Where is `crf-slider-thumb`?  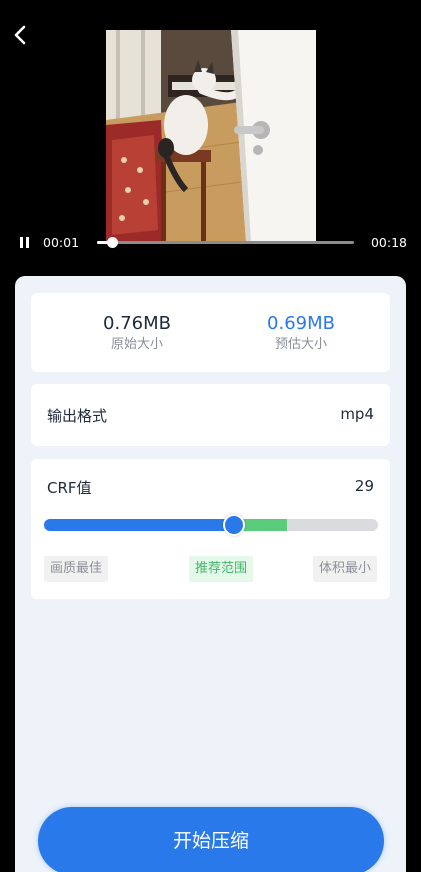
crf-slider-thumb is located at coordinates (233, 525).